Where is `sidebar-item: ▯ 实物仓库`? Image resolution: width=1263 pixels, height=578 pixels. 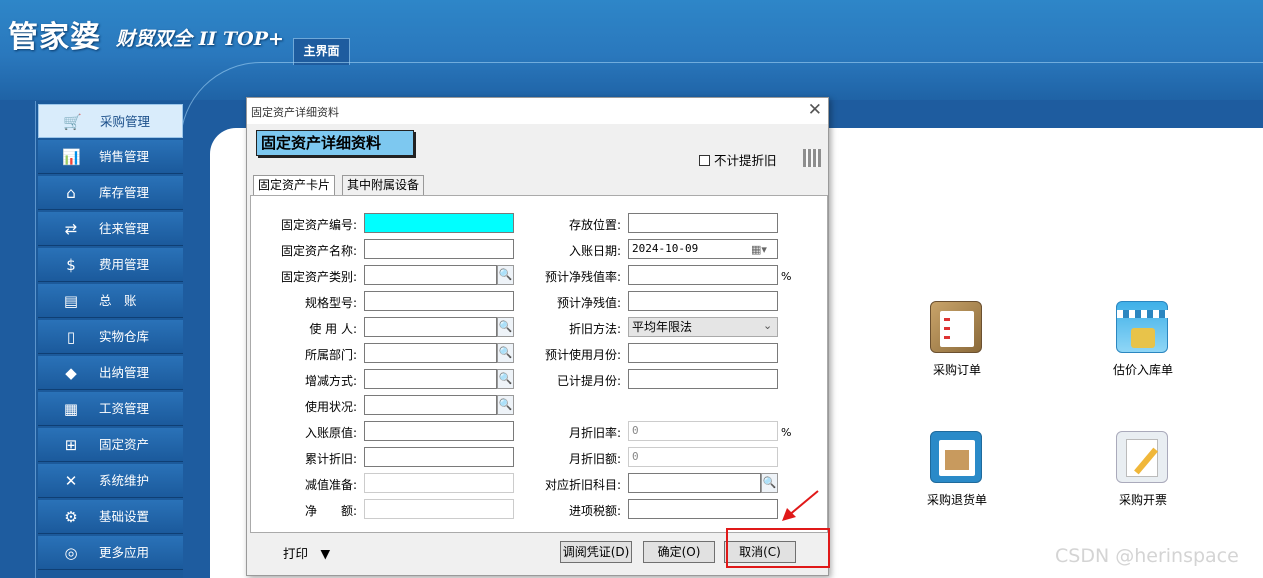
sidebar-item: ▯ 实物仓库 is located at coordinates (110, 337).